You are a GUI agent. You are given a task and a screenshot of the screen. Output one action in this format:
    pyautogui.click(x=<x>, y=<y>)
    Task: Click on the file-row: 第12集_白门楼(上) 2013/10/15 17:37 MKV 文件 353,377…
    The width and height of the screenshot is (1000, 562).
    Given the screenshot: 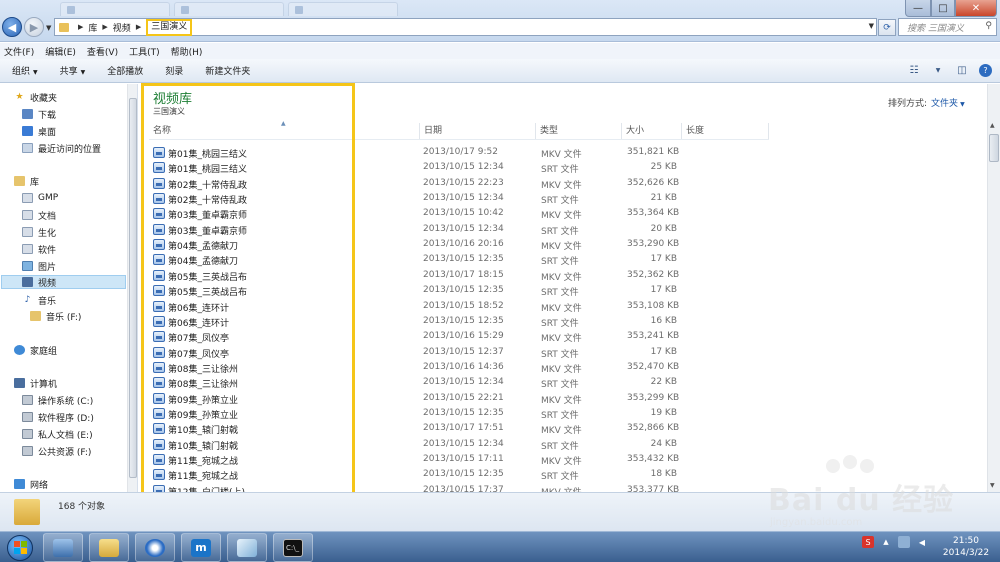 What is the action you would take?
    pyautogui.click(x=564, y=488)
    